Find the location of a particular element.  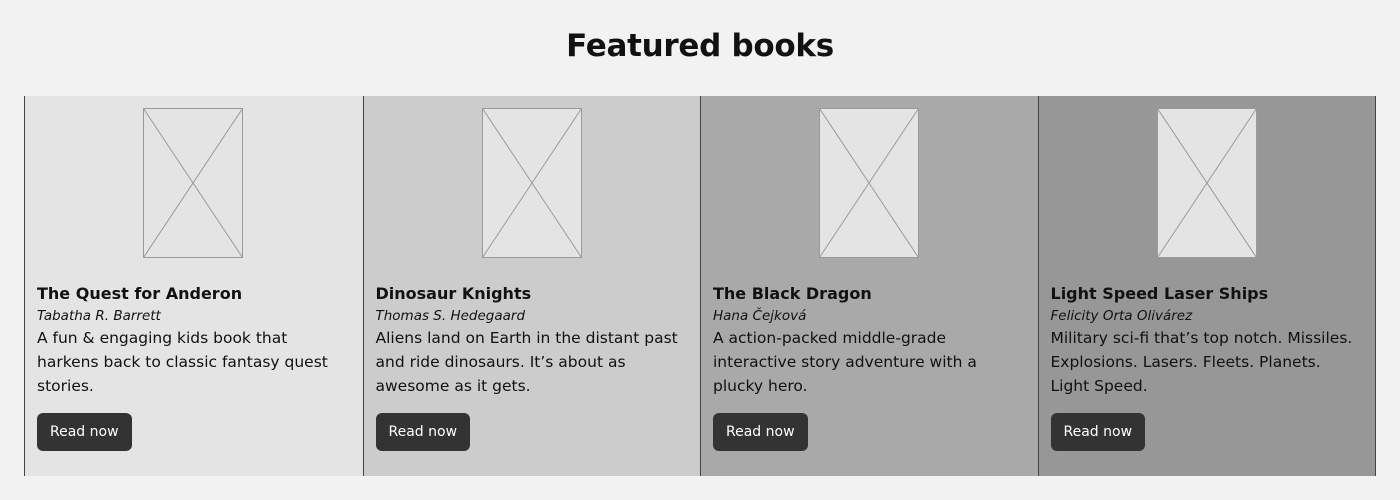

book-title: Dinosaur Knights is located at coordinates (453, 293).